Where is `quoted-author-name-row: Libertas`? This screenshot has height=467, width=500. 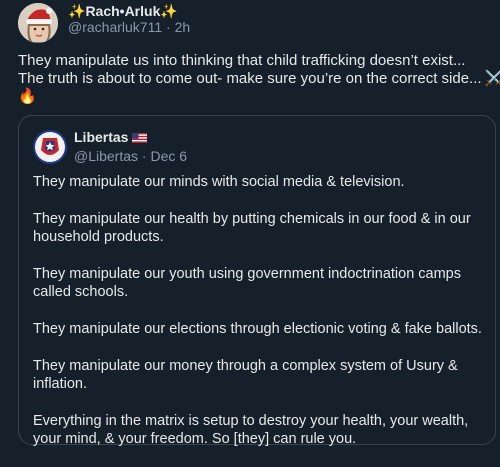
quoted-author-name-row: Libertas is located at coordinates (111, 137).